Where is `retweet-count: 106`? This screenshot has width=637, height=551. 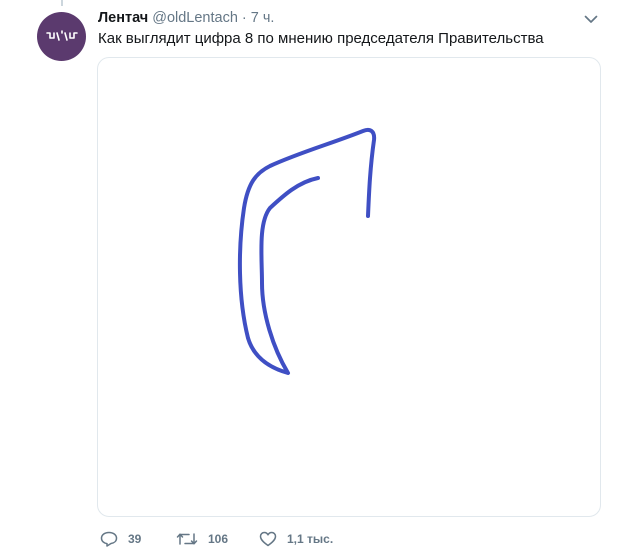 retweet-count: 106 is located at coordinates (218, 539).